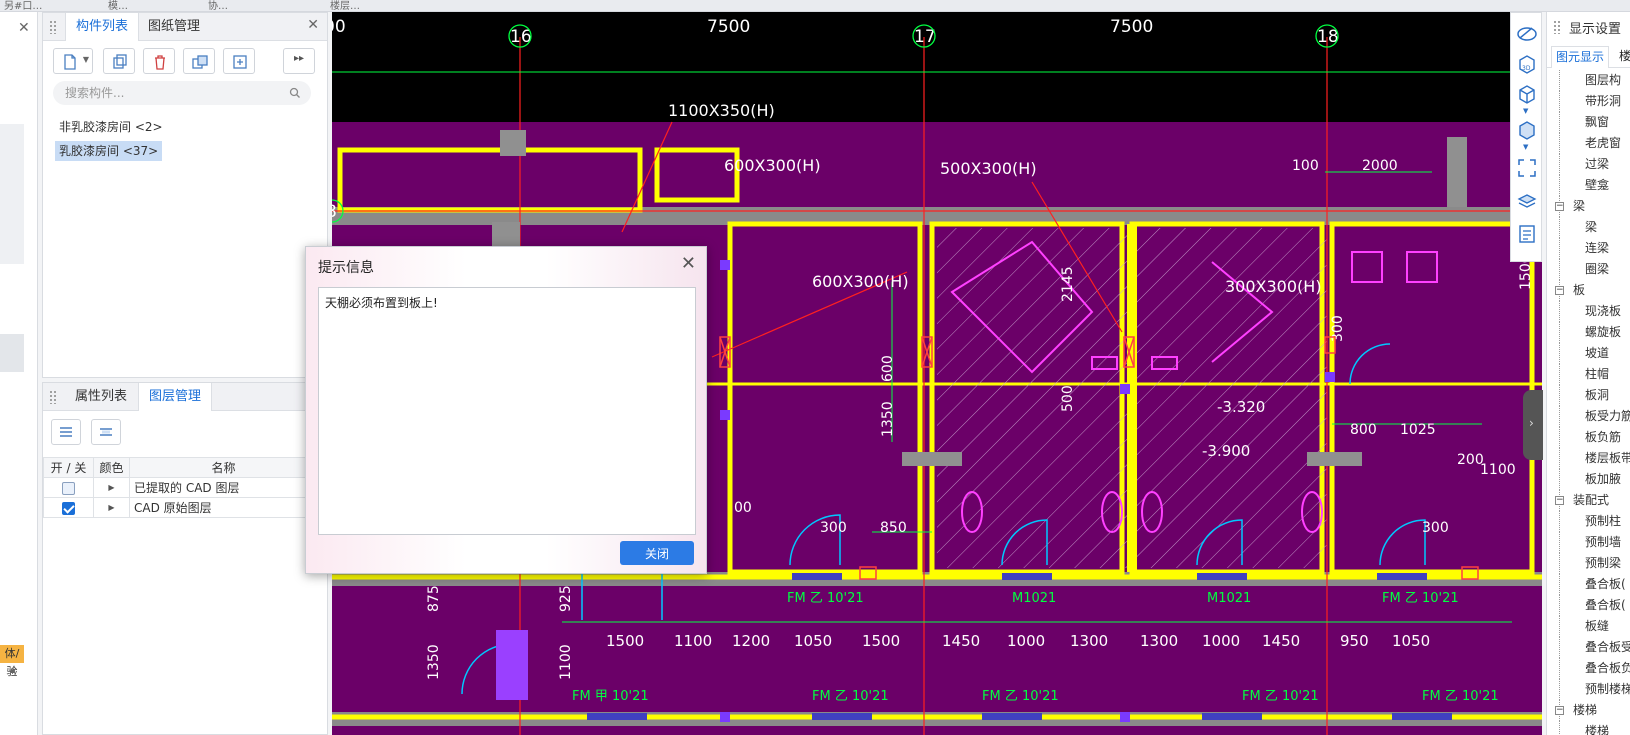 This screenshot has height=735, width=1630. Describe the element at coordinates (1588, 185) in the screenshot. I see `tree-item: 壁龛` at that location.